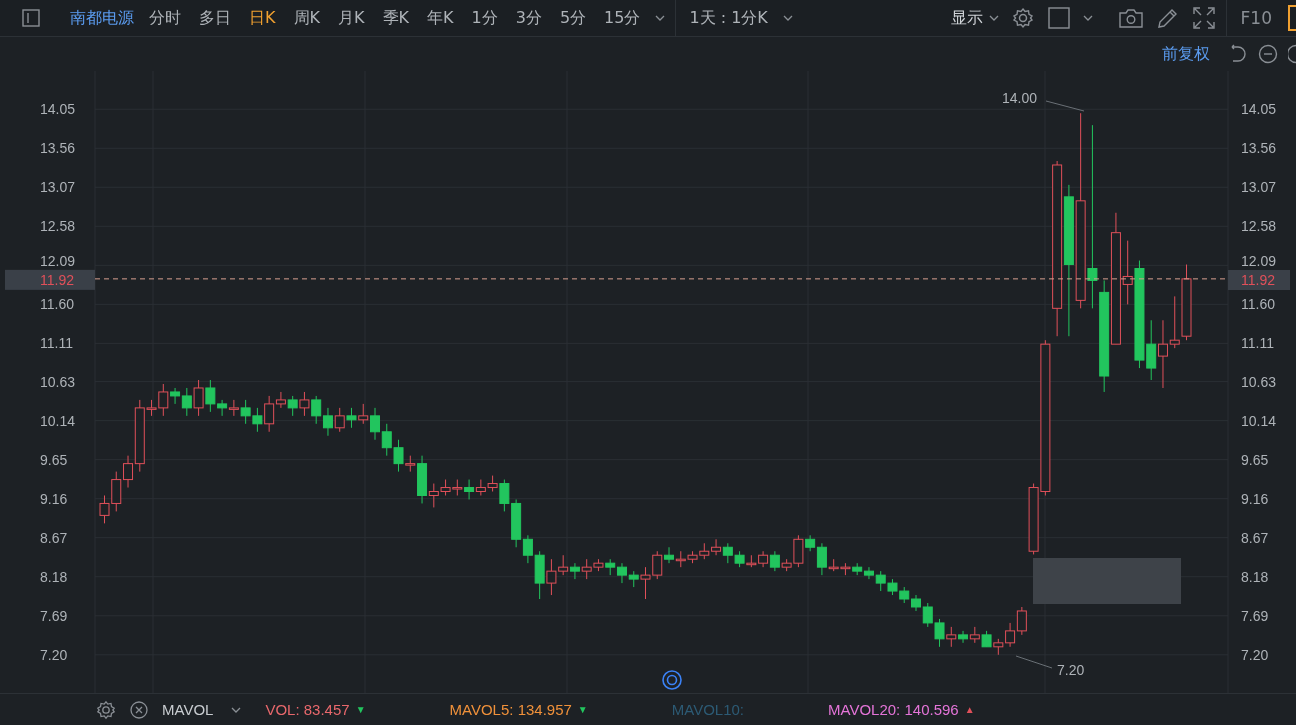 This screenshot has height=725, width=1296. What do you see at coordinates (966, 18) in the screenshot?
I see `display-dropdown: 显示` at bounding box center [966, 18].